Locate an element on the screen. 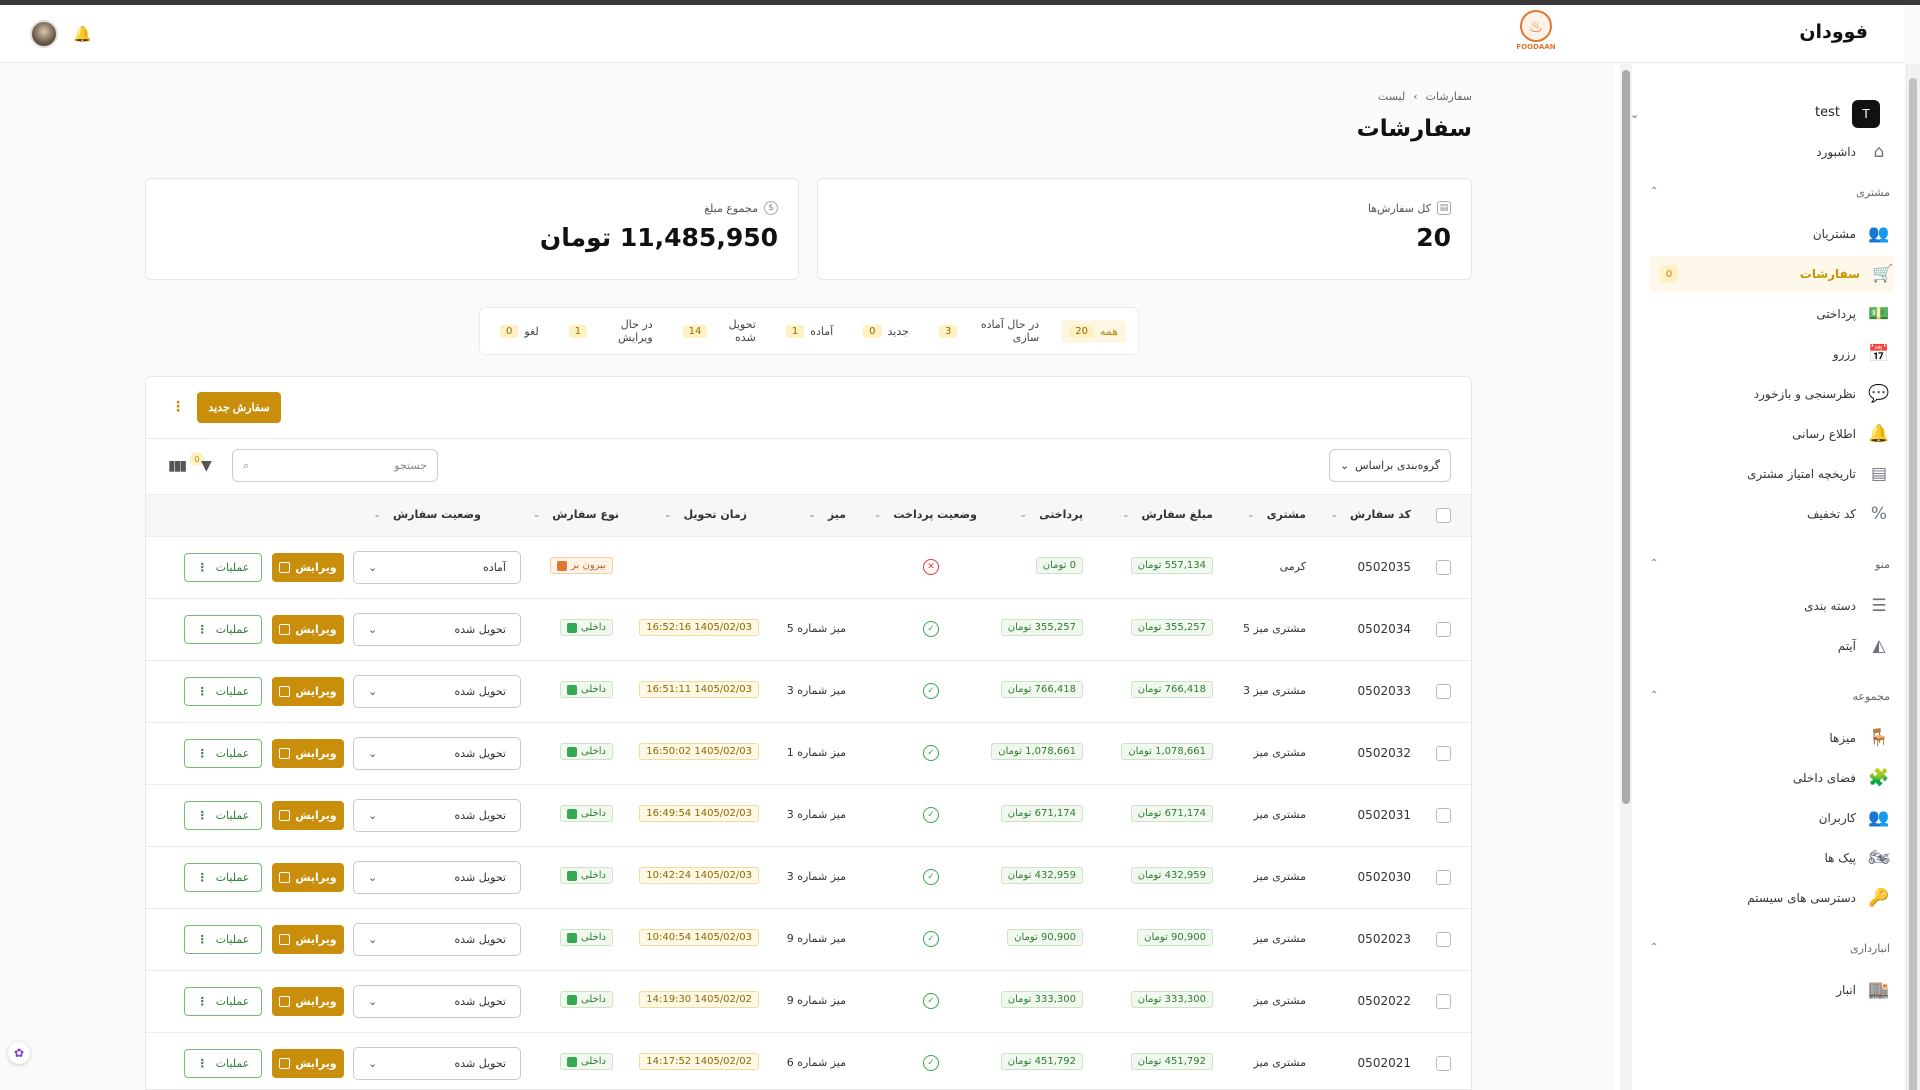  chevron-down-icon: ⌄ is located at coordinates (1345, 465).